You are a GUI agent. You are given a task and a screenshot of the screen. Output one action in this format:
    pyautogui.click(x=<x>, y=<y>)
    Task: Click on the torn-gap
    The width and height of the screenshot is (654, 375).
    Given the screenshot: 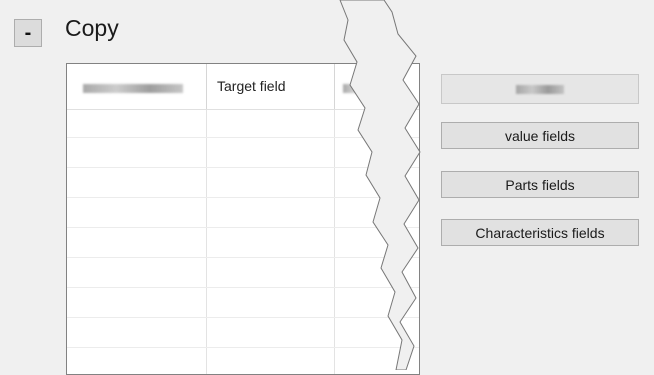 What is the action you would take?
    pyautogui.click(x=380, y=185)
    